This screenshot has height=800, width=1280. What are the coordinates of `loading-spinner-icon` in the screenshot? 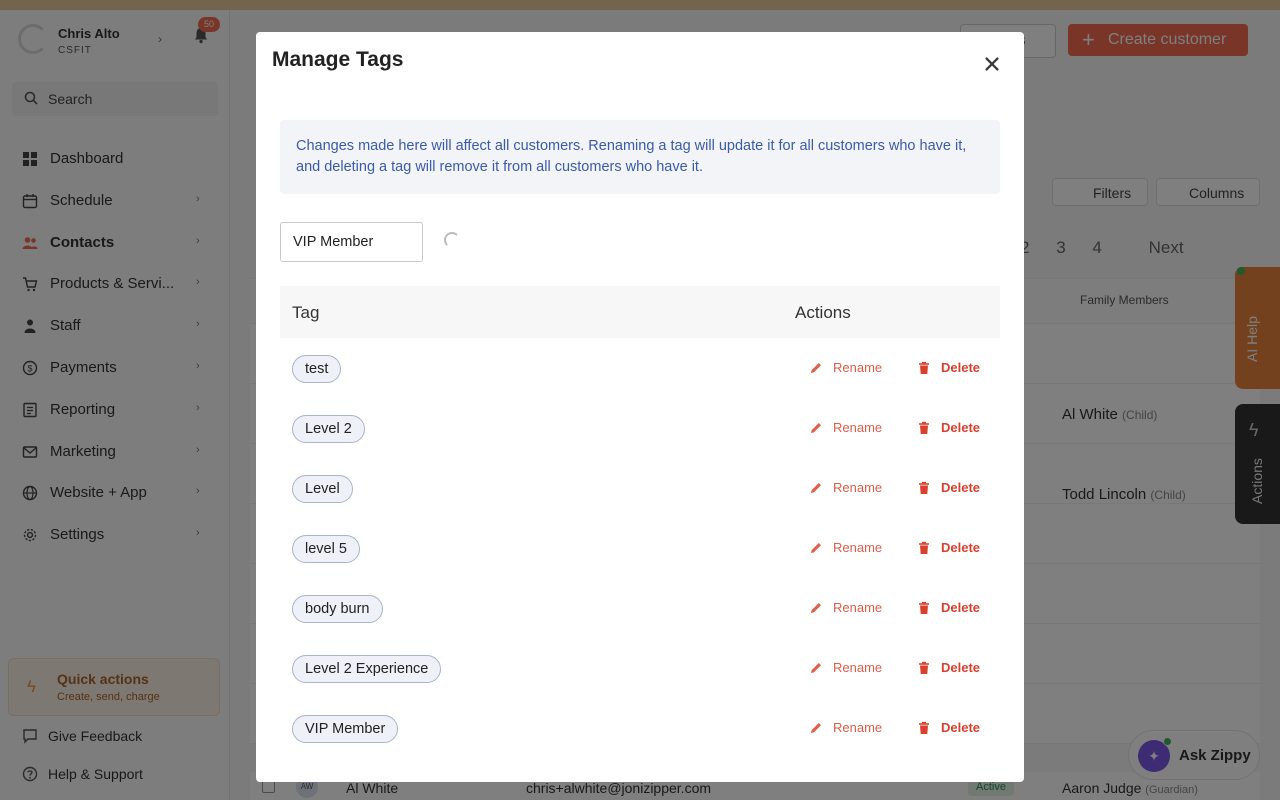 It's located at (452, 240).